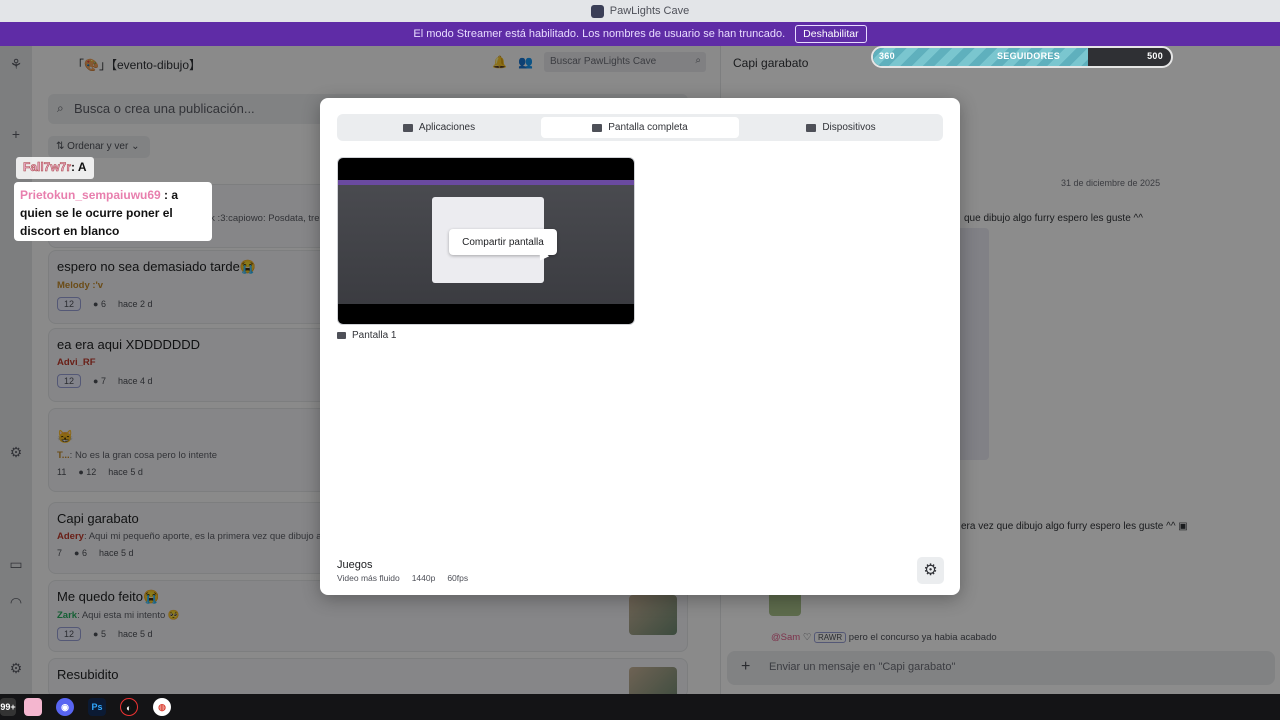  I want to click on screen-preview-tile: Compartir pantalla, so click(486, 241).